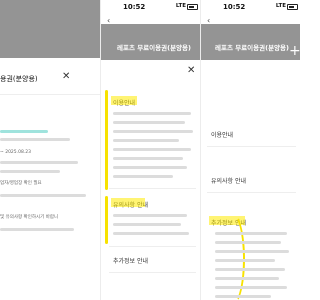  What do you see at coordinates (50, 29) in the screenshot?
I see `dimmed-background` at bounding box center [50, 29].